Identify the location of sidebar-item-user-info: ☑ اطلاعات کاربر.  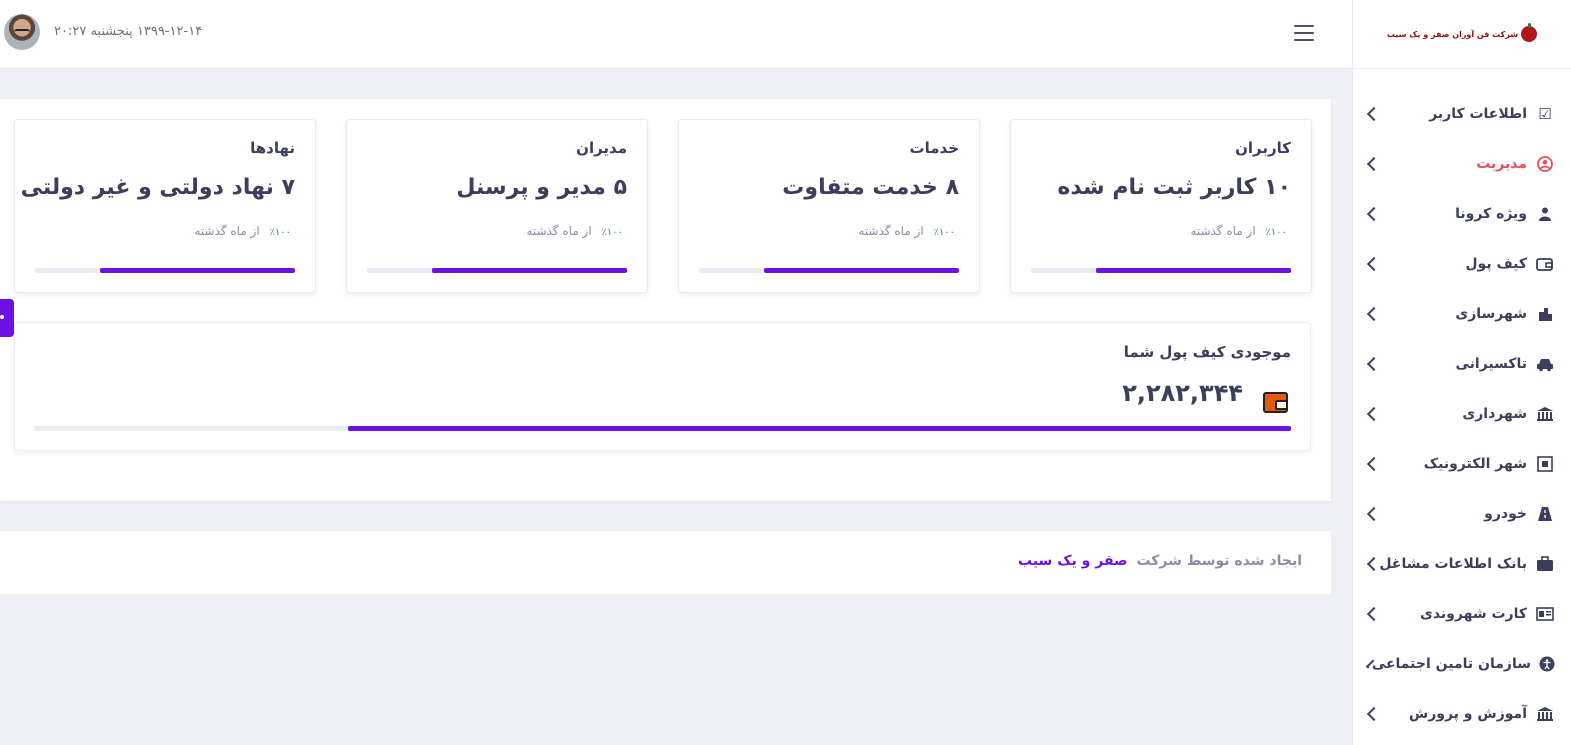
(1462, 114).